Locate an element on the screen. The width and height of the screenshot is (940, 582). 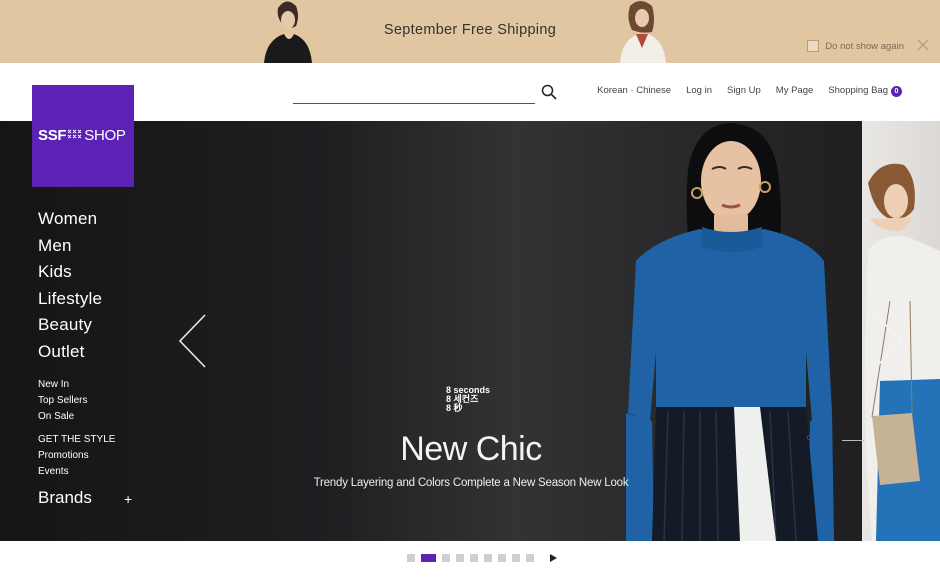
bag-count-badge: 0 is located at coordinates (896, 91).